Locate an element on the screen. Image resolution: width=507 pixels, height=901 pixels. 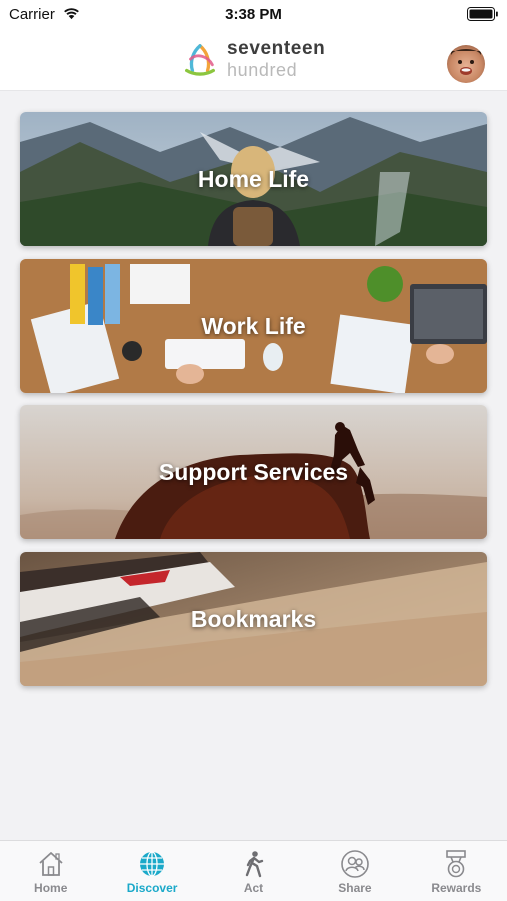
card-work-life: Work Life is located at coordinates (253, 326).